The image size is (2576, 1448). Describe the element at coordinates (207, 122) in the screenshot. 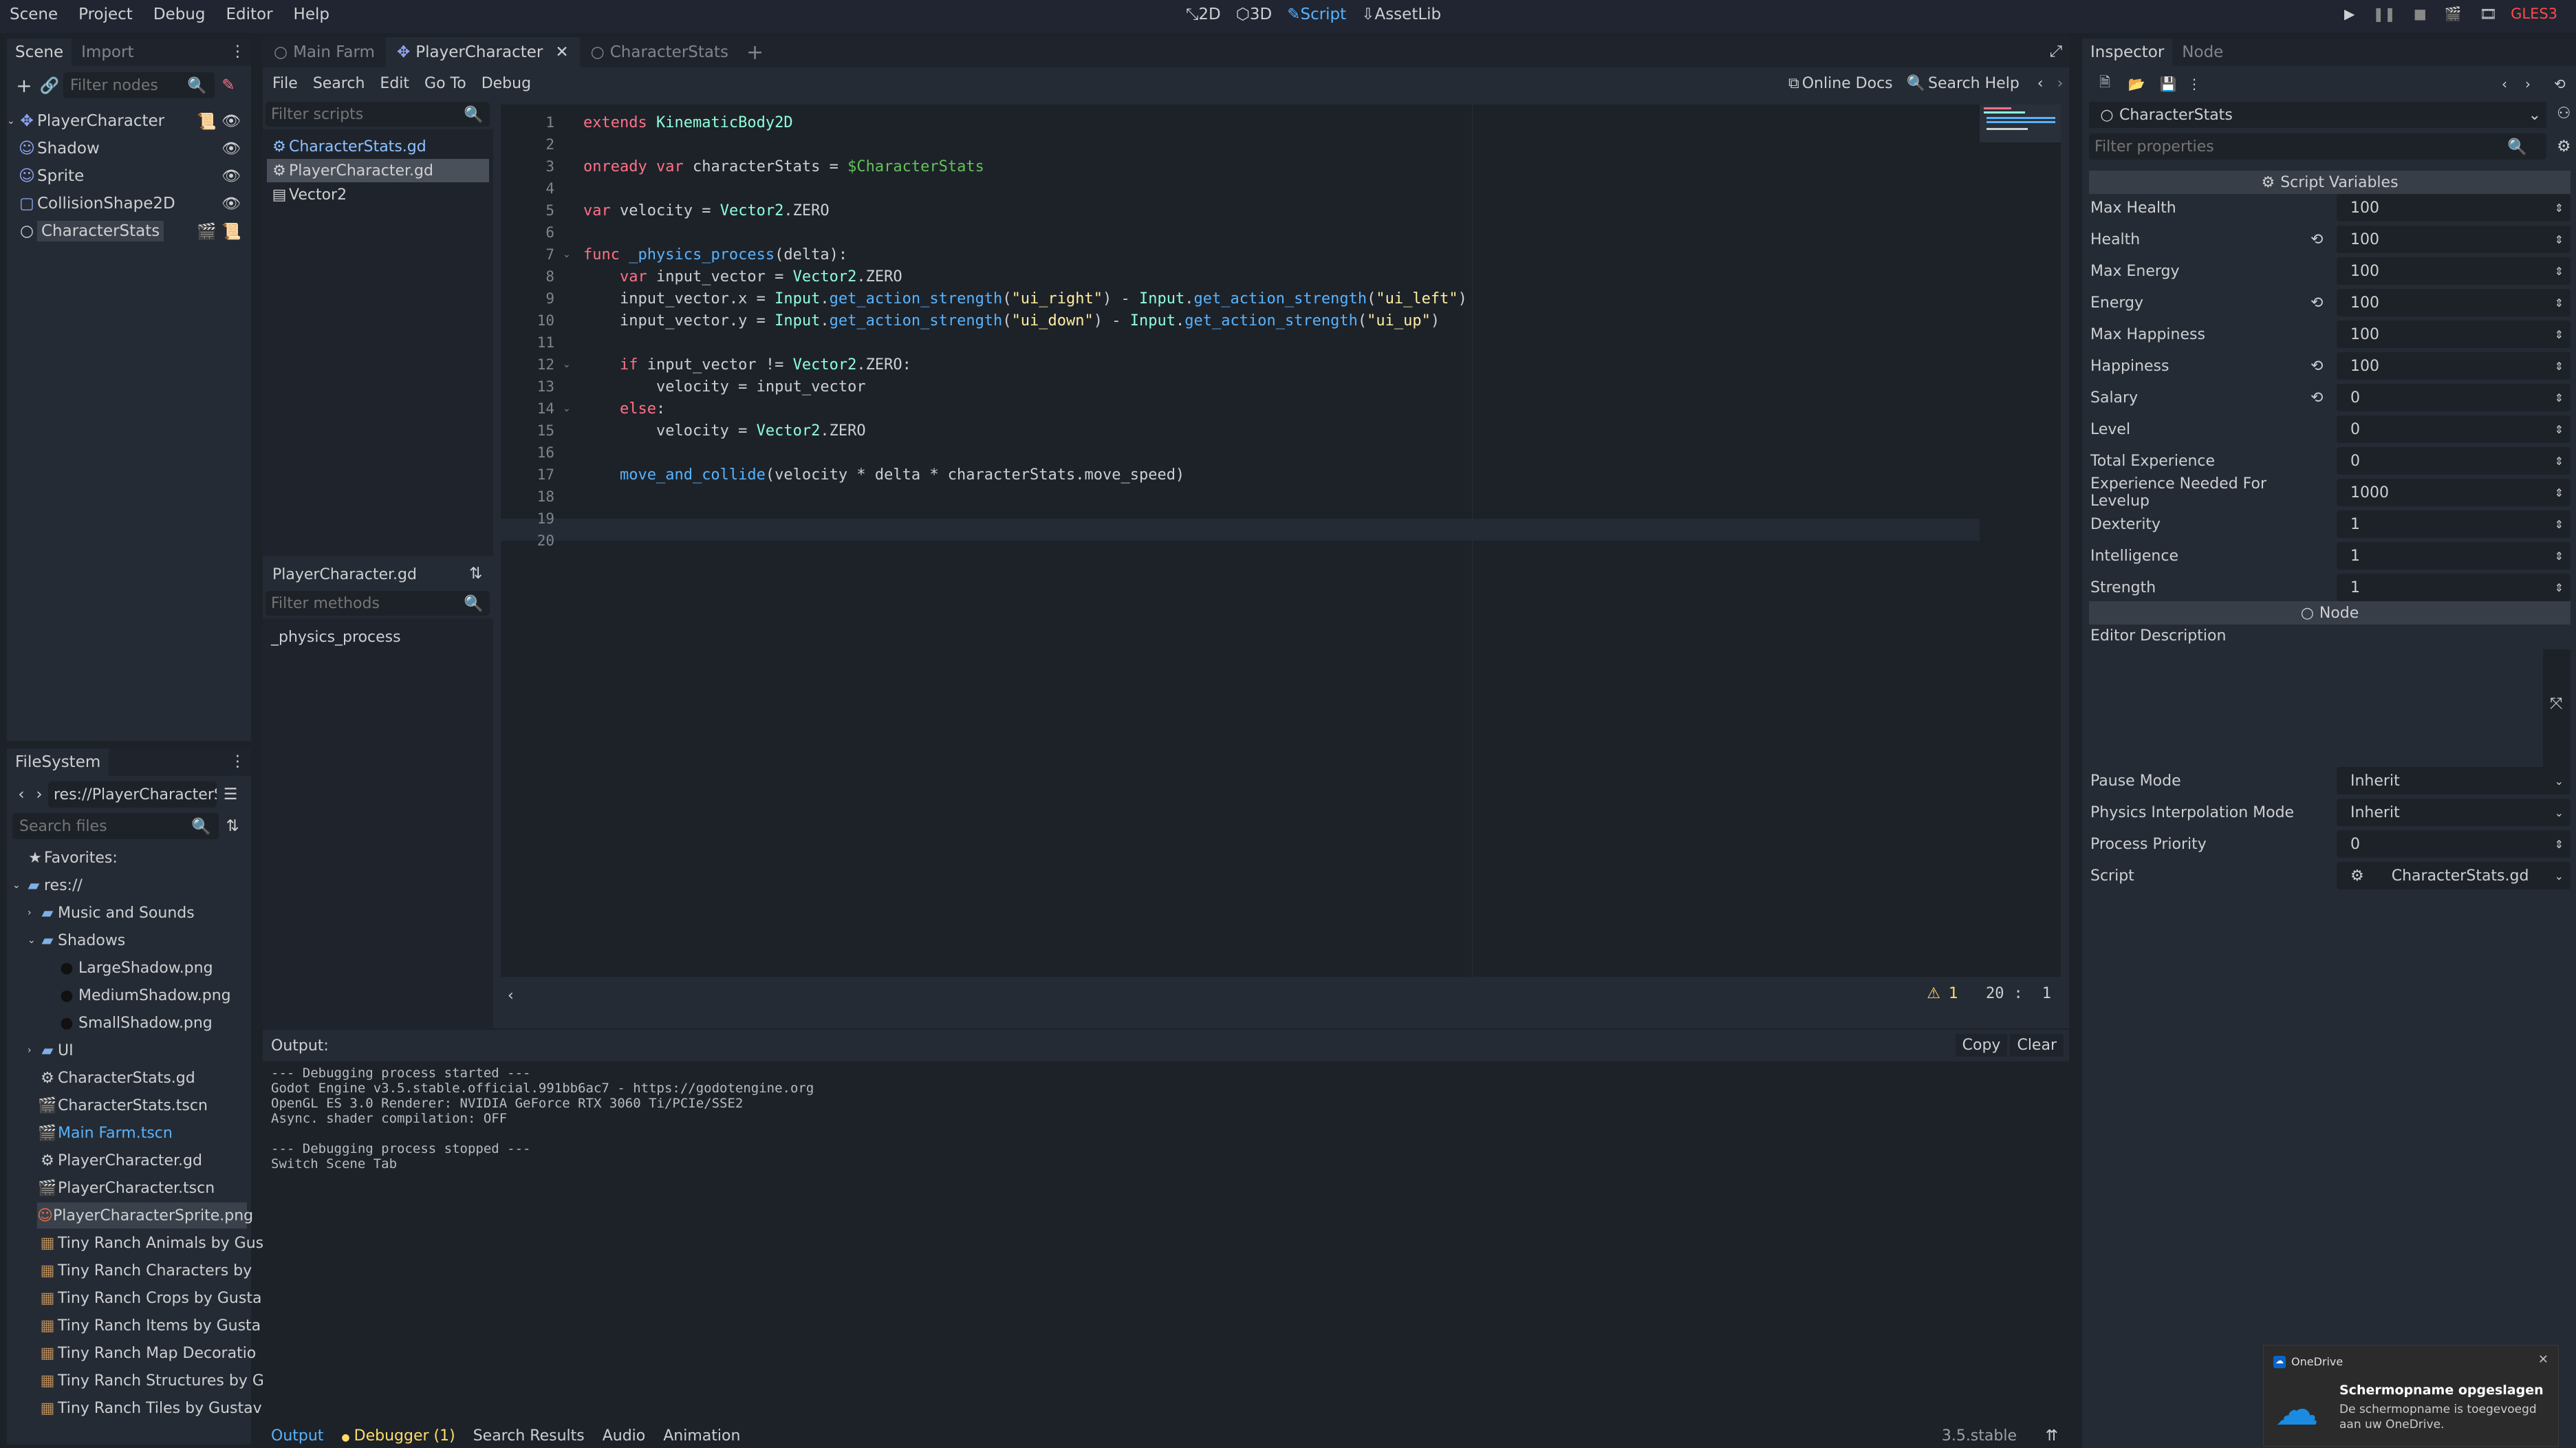

I see `script-attached-icon: 📜` at that location.